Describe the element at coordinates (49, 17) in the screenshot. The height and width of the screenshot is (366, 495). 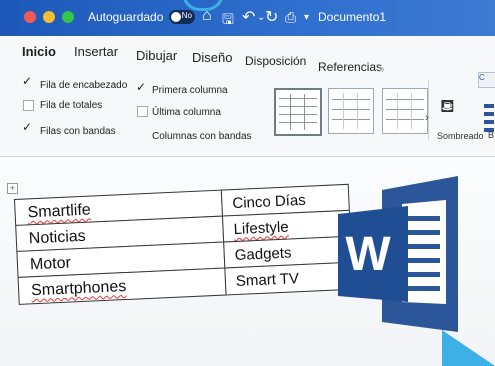
I see `minimize-window-button` at that location.